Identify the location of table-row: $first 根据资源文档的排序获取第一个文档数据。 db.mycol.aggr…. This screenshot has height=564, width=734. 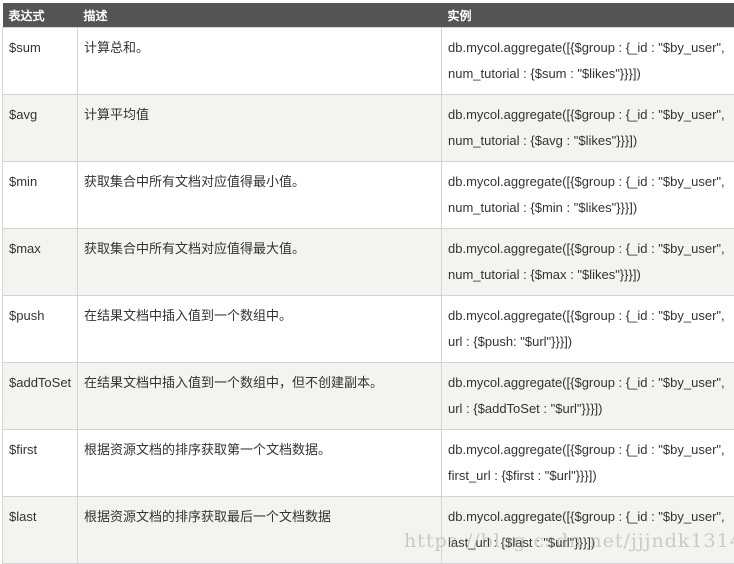
(368, 463).